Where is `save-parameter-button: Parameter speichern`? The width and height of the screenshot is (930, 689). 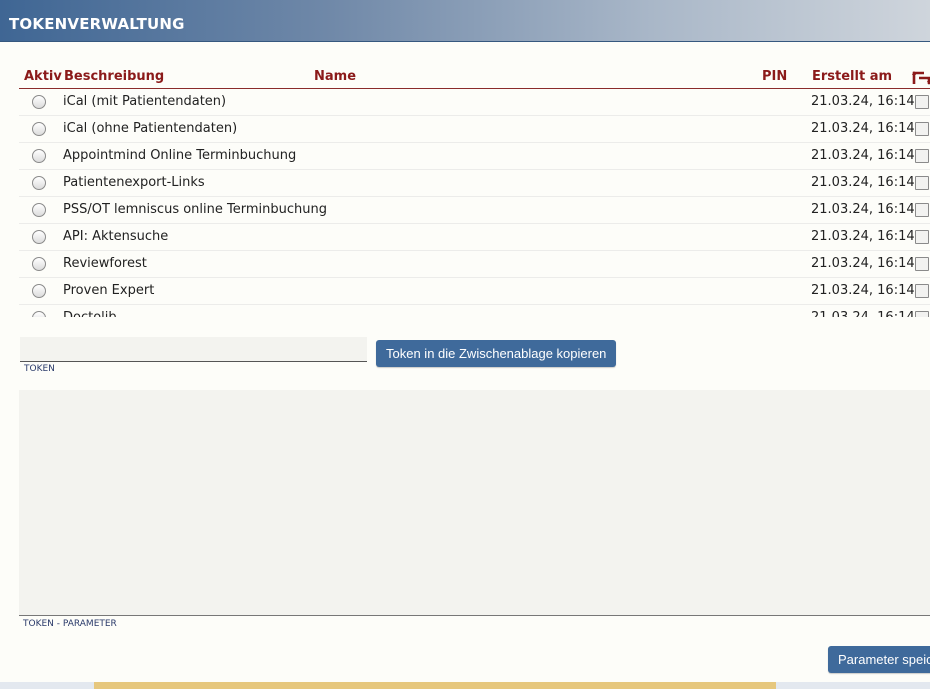
save-parameter-button: Parameter speichern is located at coordinates (879, 659).